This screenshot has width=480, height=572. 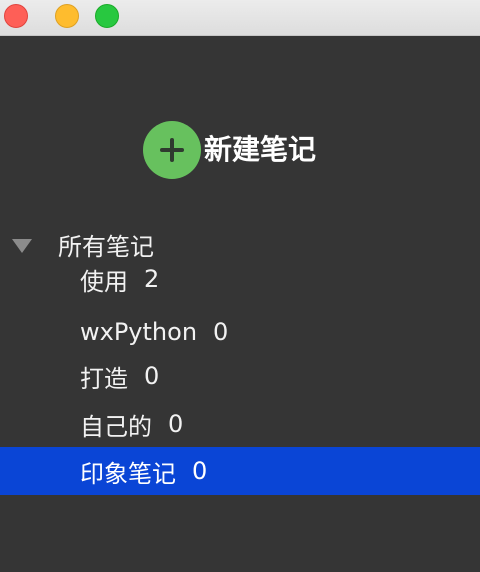 What do you see at coordinates (22, 245) in the screenshot?
I see `disclosure-triangle-icon` at bounding box center [22, 245].